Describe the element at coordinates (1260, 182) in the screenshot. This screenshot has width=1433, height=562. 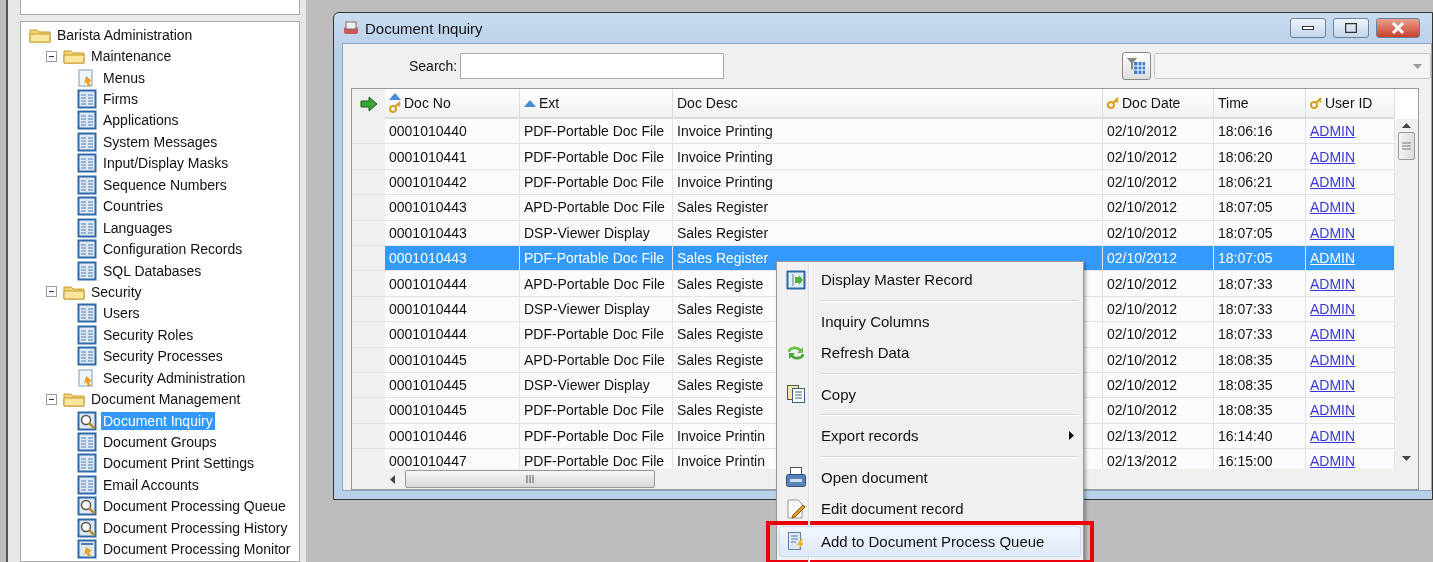
I see `table-cell: 18:06:21` at that location.